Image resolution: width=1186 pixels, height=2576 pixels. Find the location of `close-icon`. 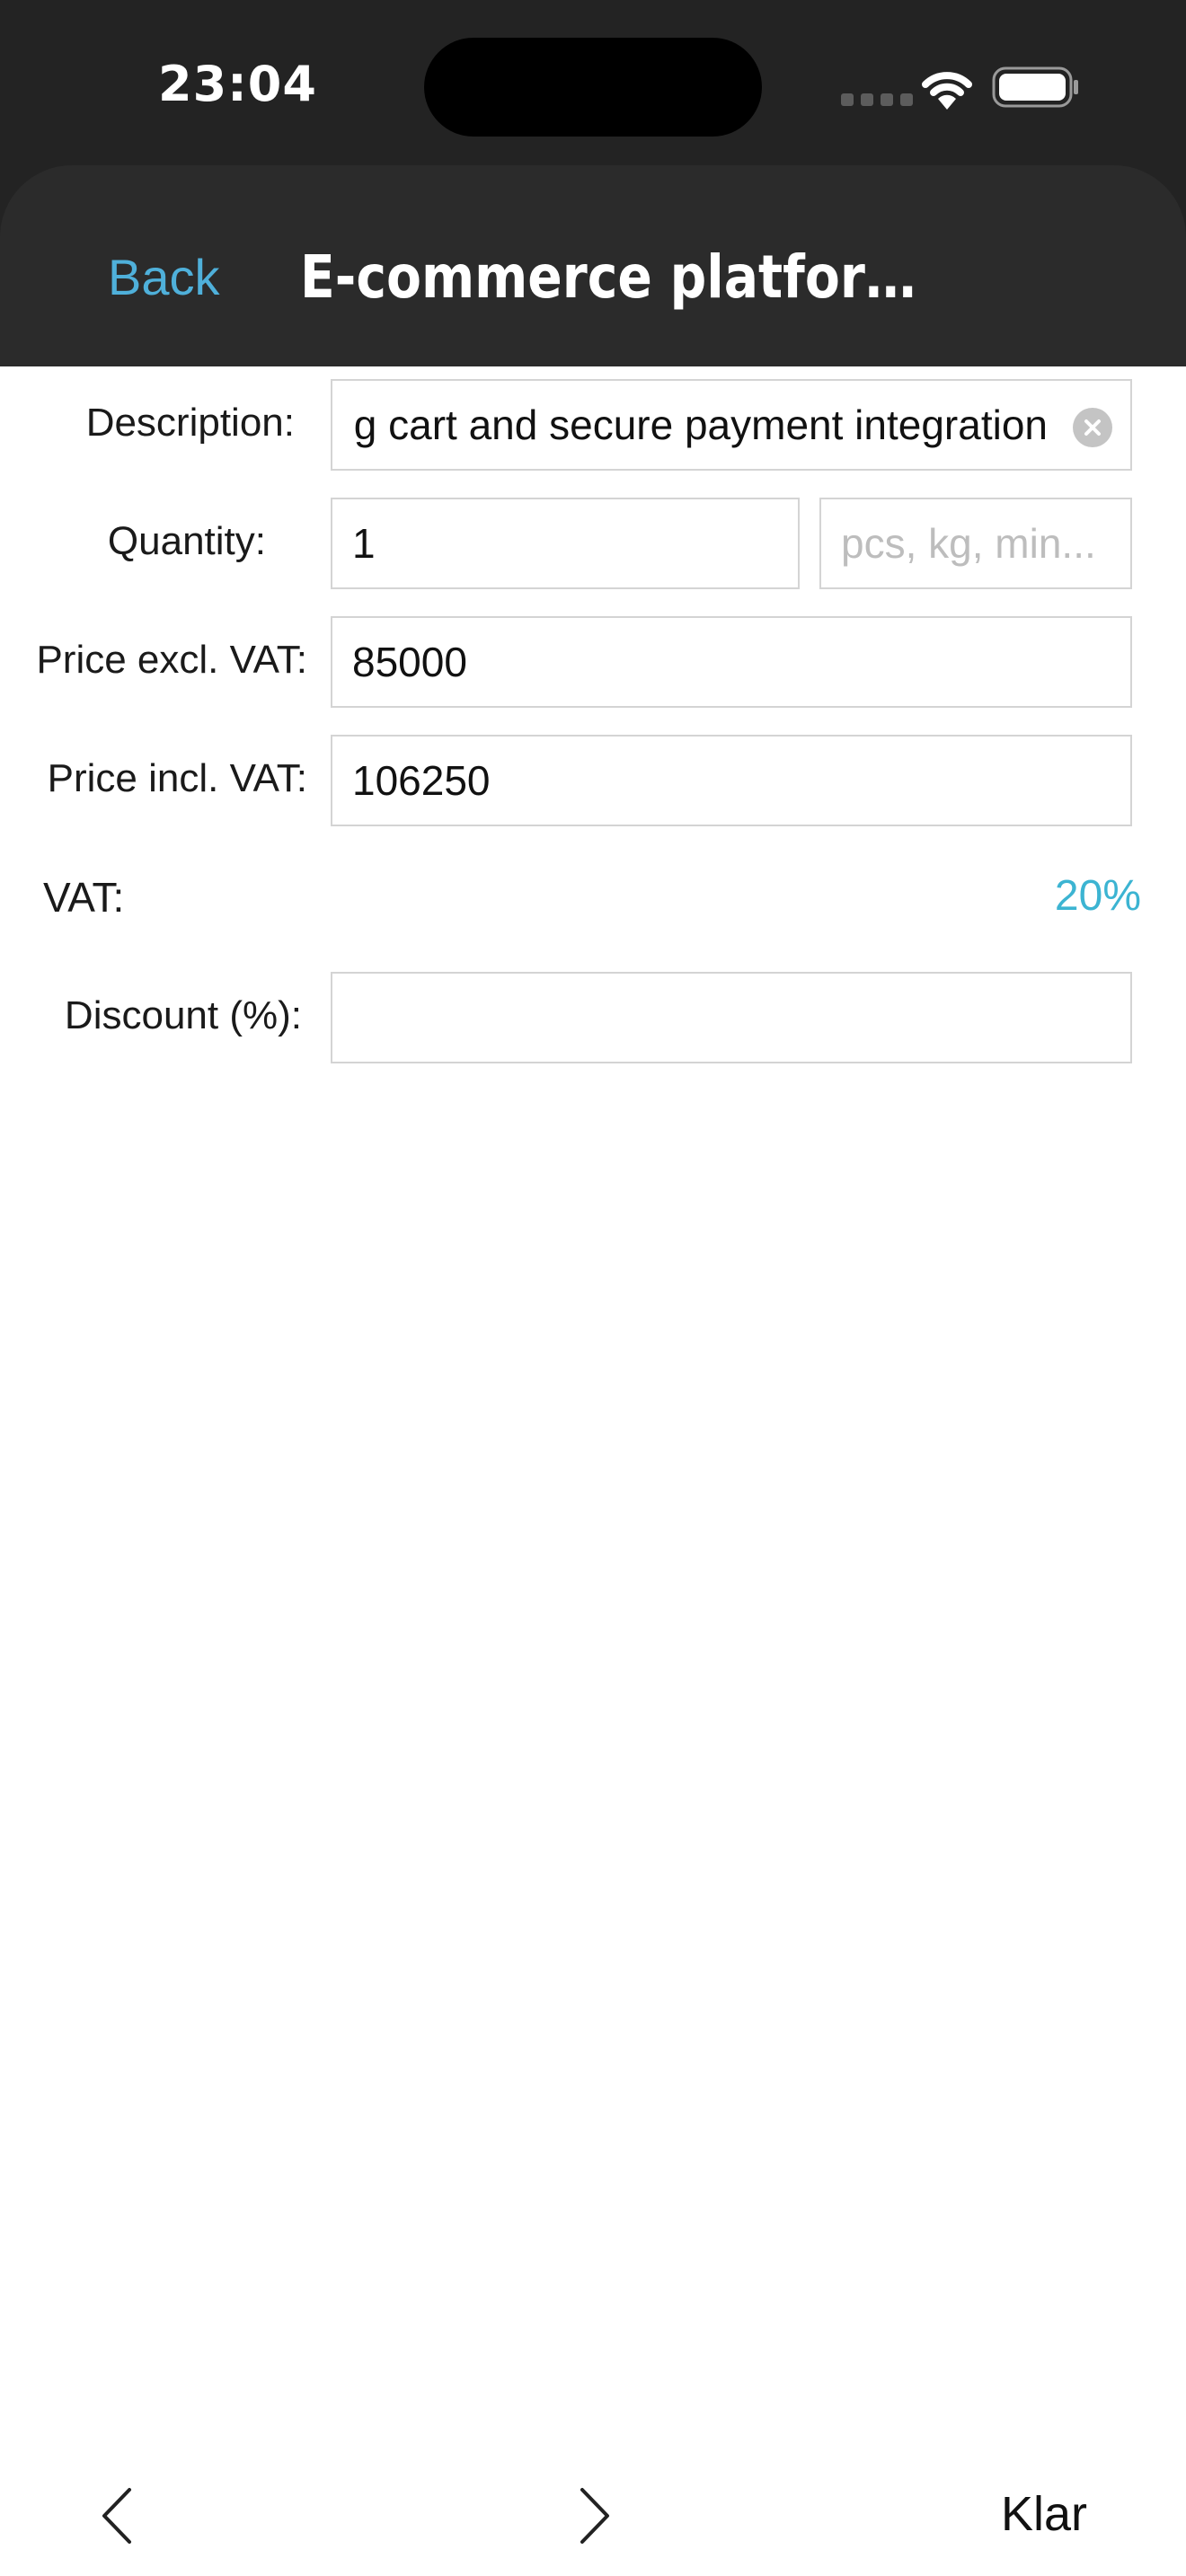

close-icon is located at coordinates (1092, 427).